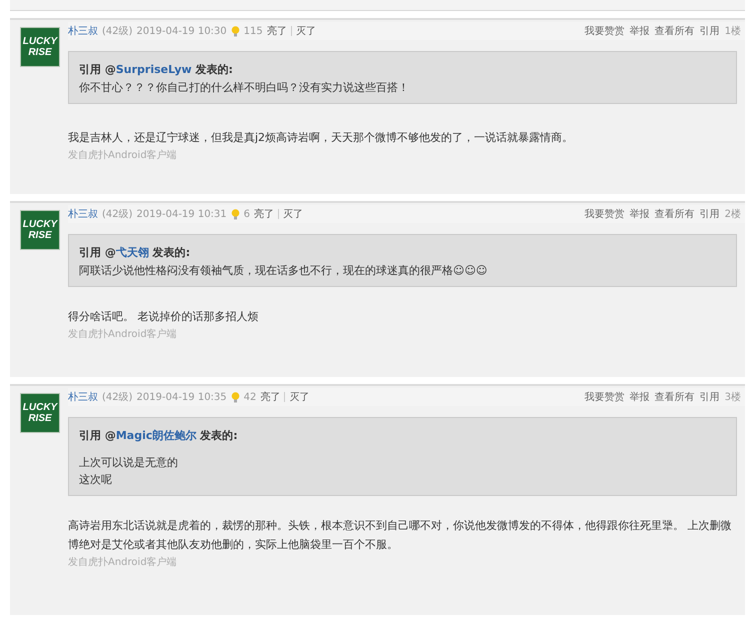  I want to click on quote-text: 你不甘心？？？你自己打的什么样不明白吗？没有实力说这些百搭！, so click(244, 87).